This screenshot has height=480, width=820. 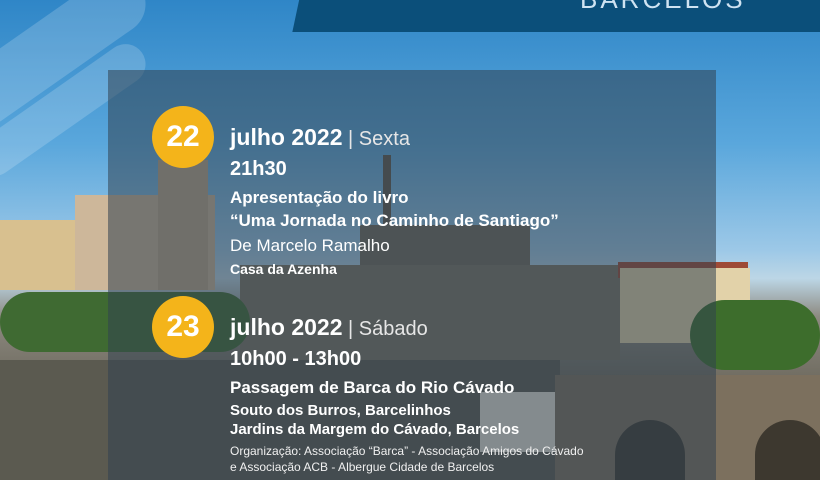 I want to click on event-title: “Uma Jornada no Caminho de Santiago”, so click(x=394, y=220).